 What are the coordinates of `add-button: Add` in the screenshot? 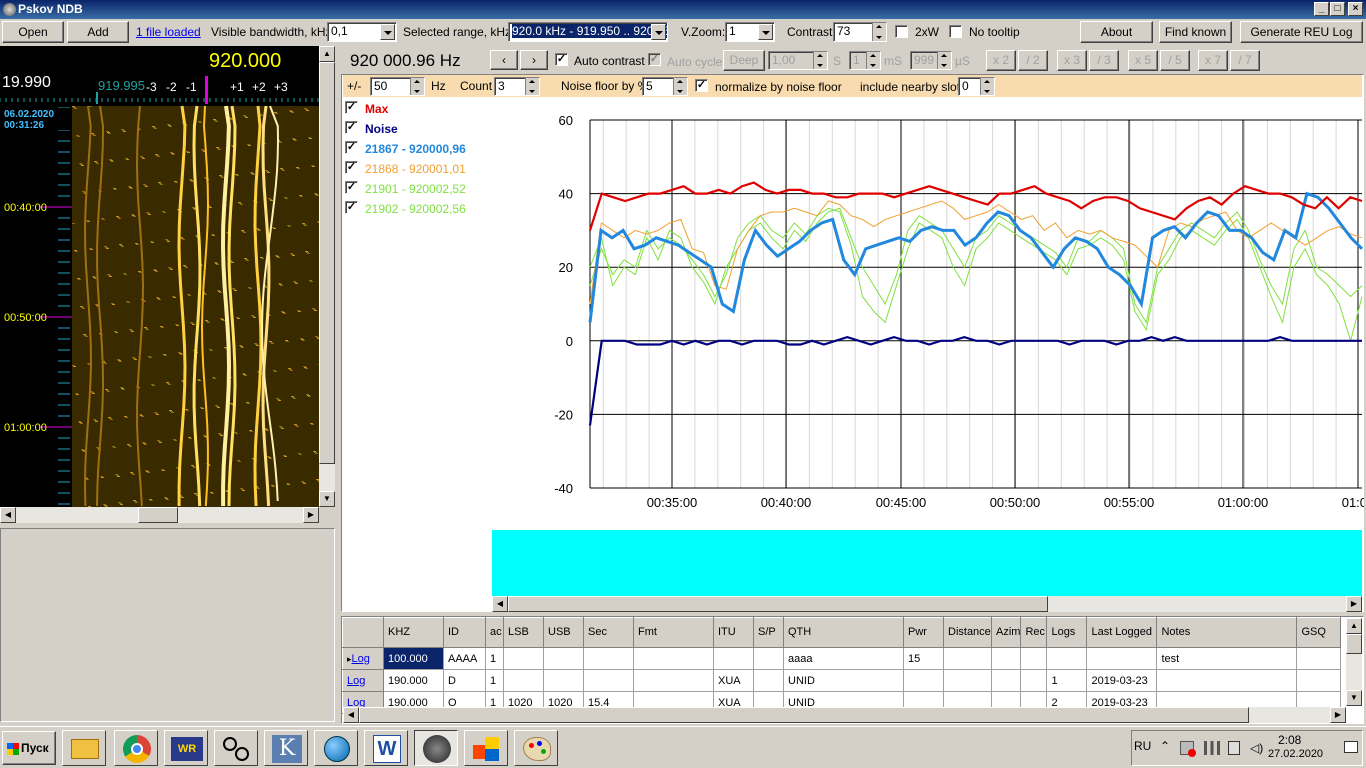 It's located at (98, 32).